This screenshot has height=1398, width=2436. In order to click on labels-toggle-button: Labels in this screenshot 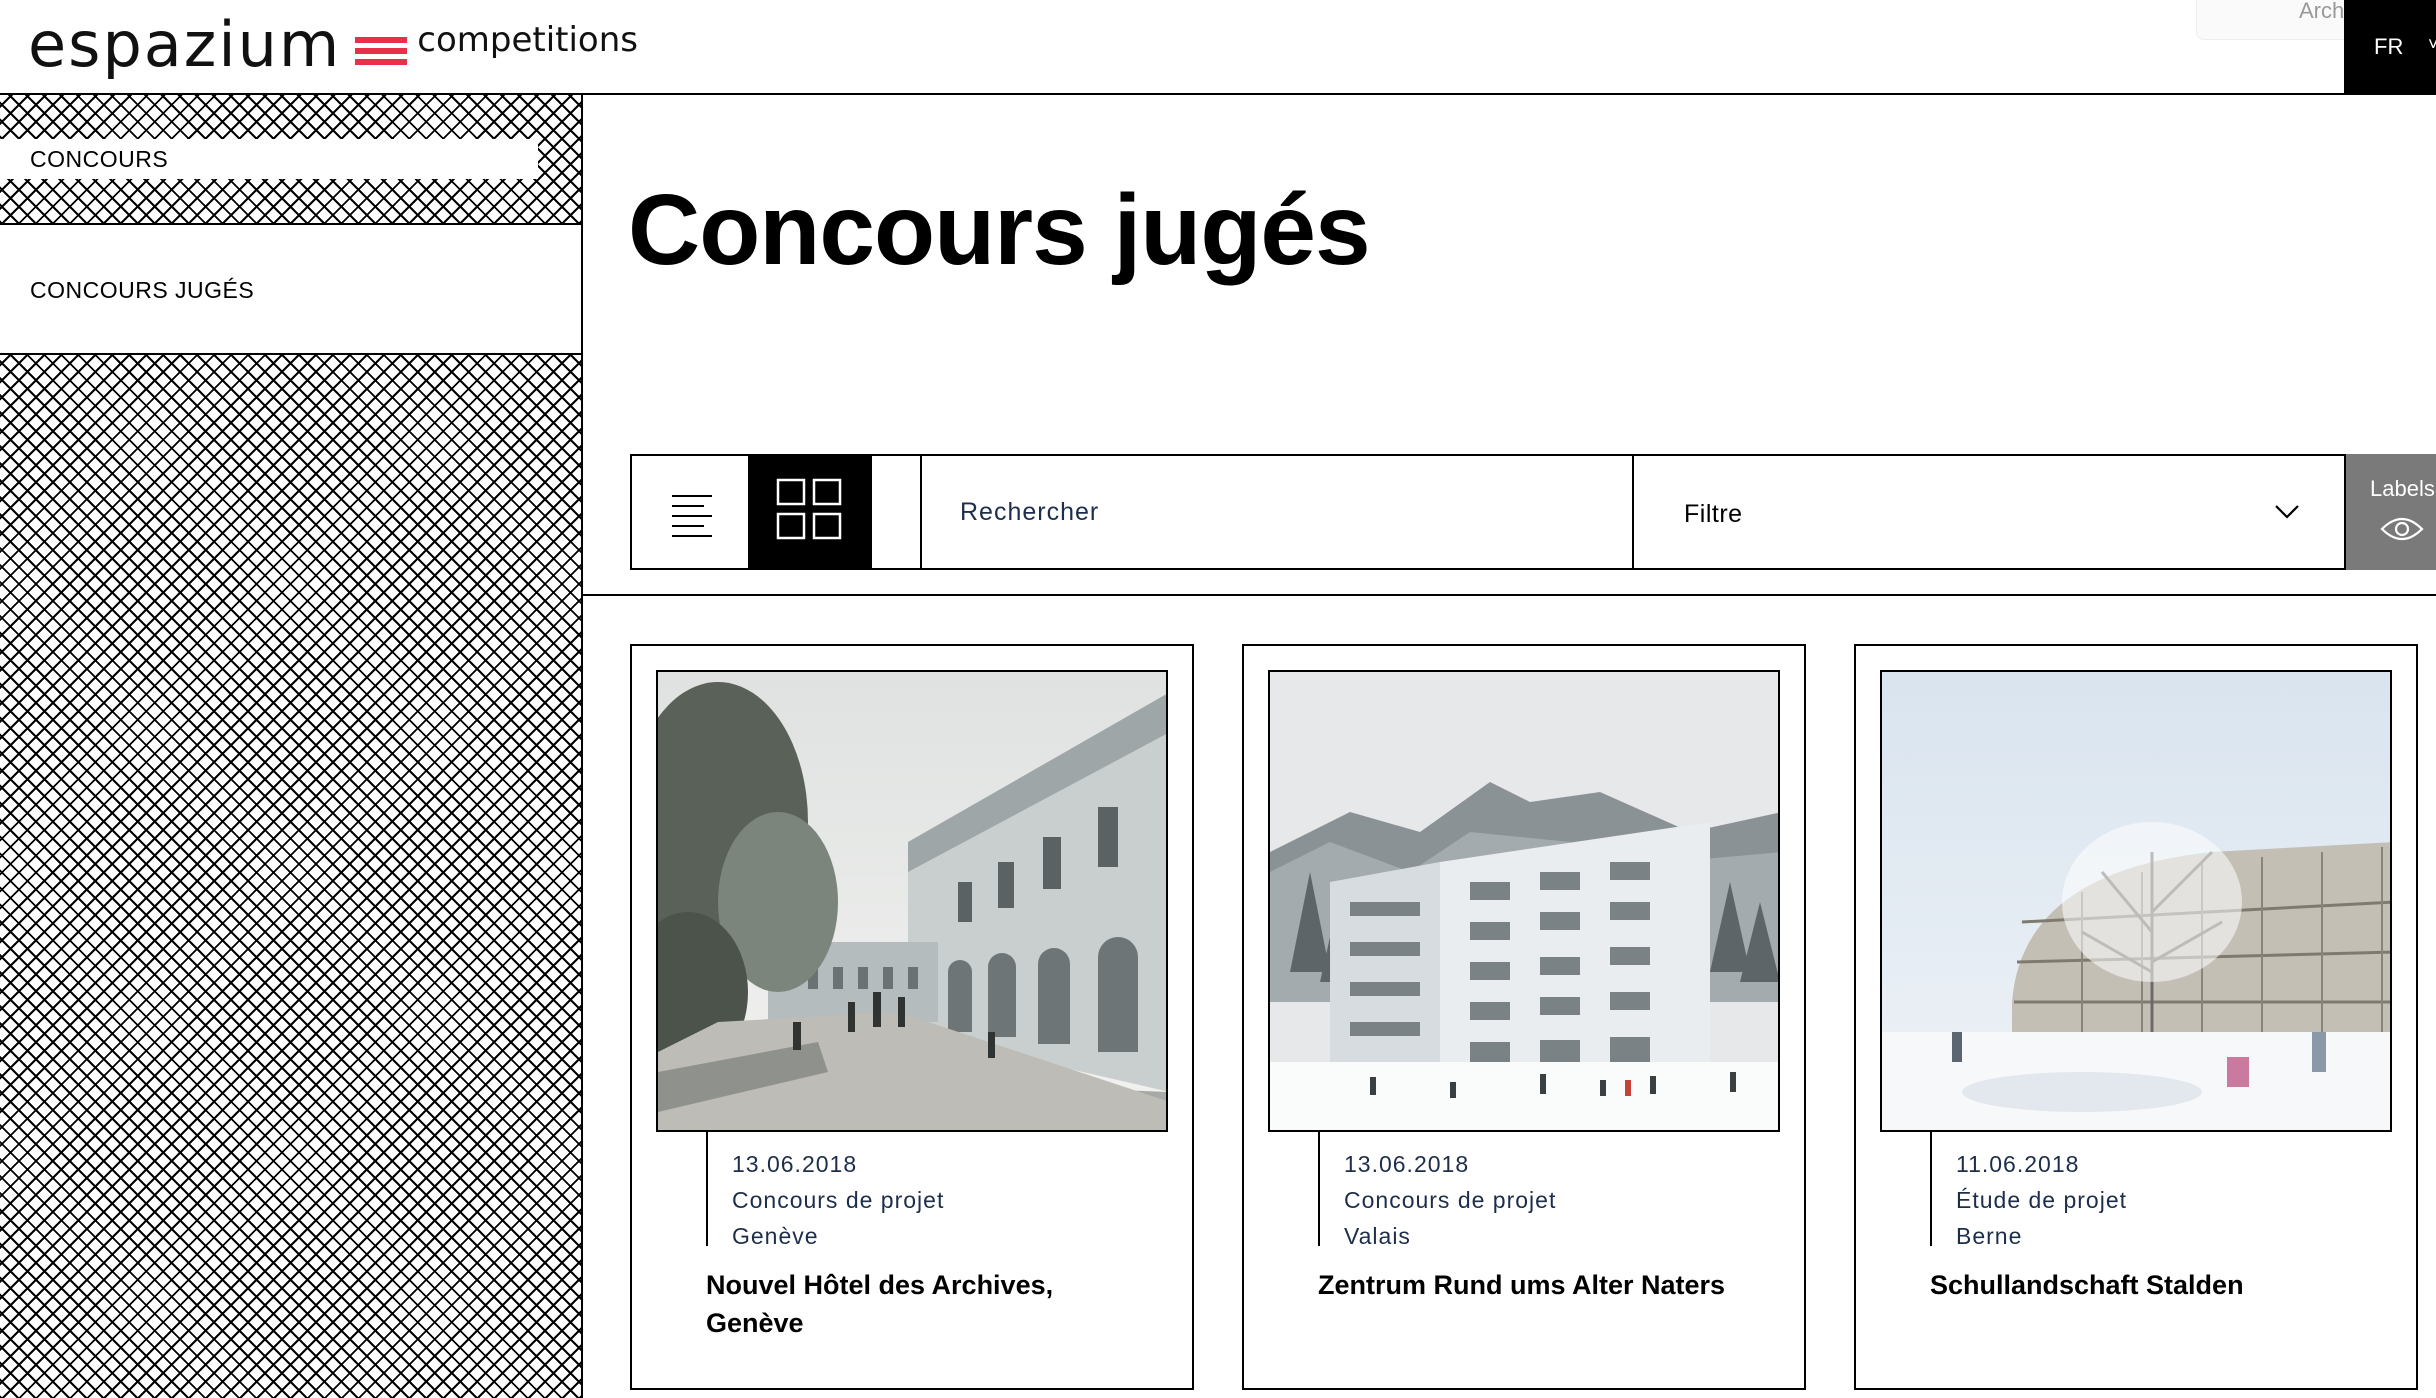, I will do `click(2391, 512)`.